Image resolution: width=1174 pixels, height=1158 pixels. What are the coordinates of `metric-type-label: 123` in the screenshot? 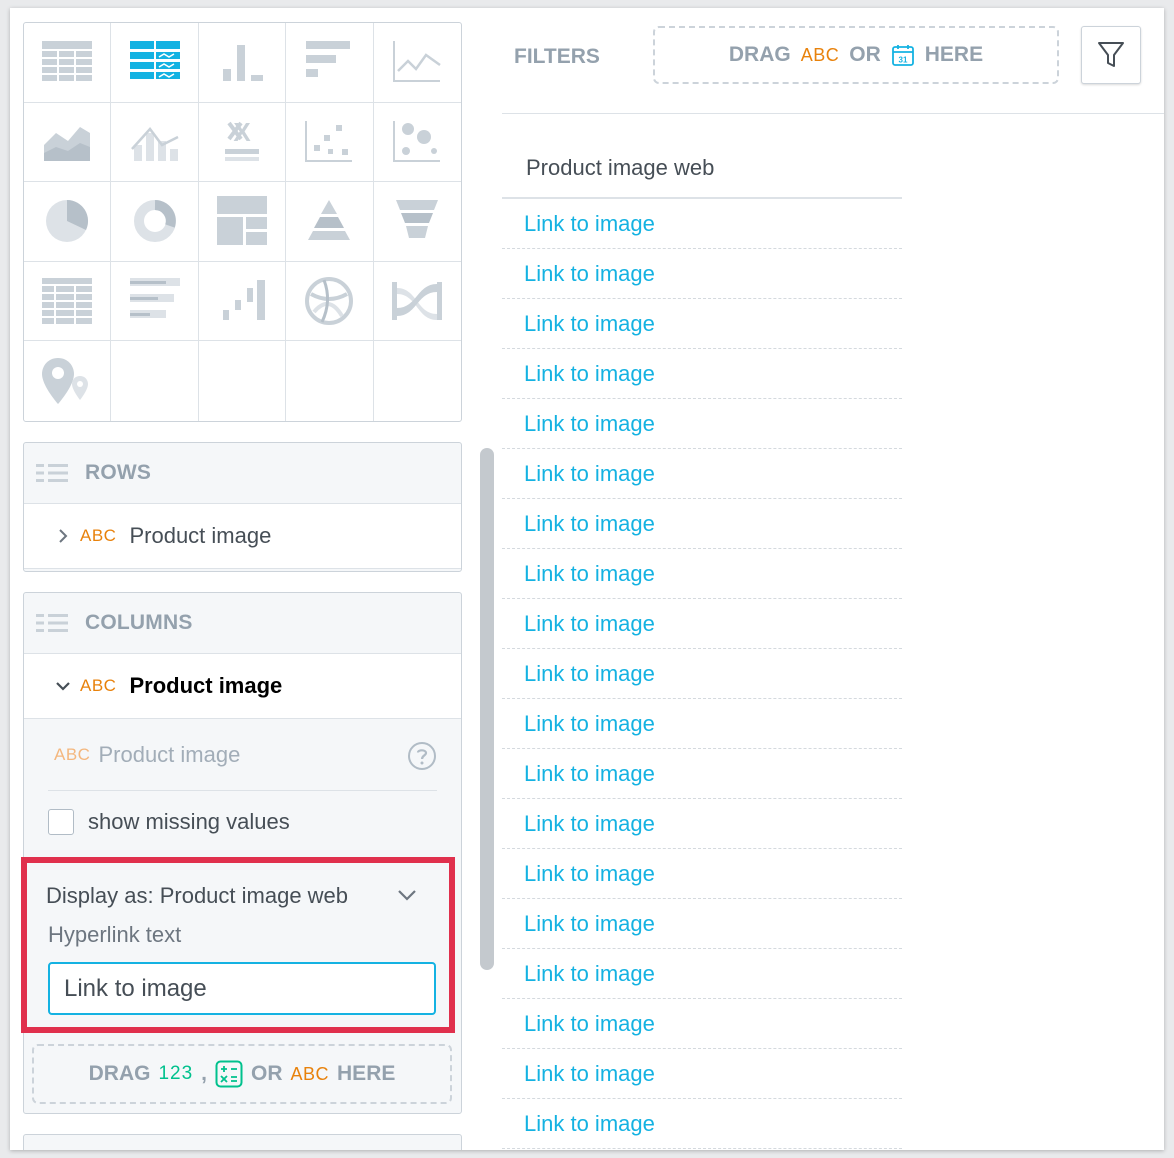 It's located at (176, 1073).